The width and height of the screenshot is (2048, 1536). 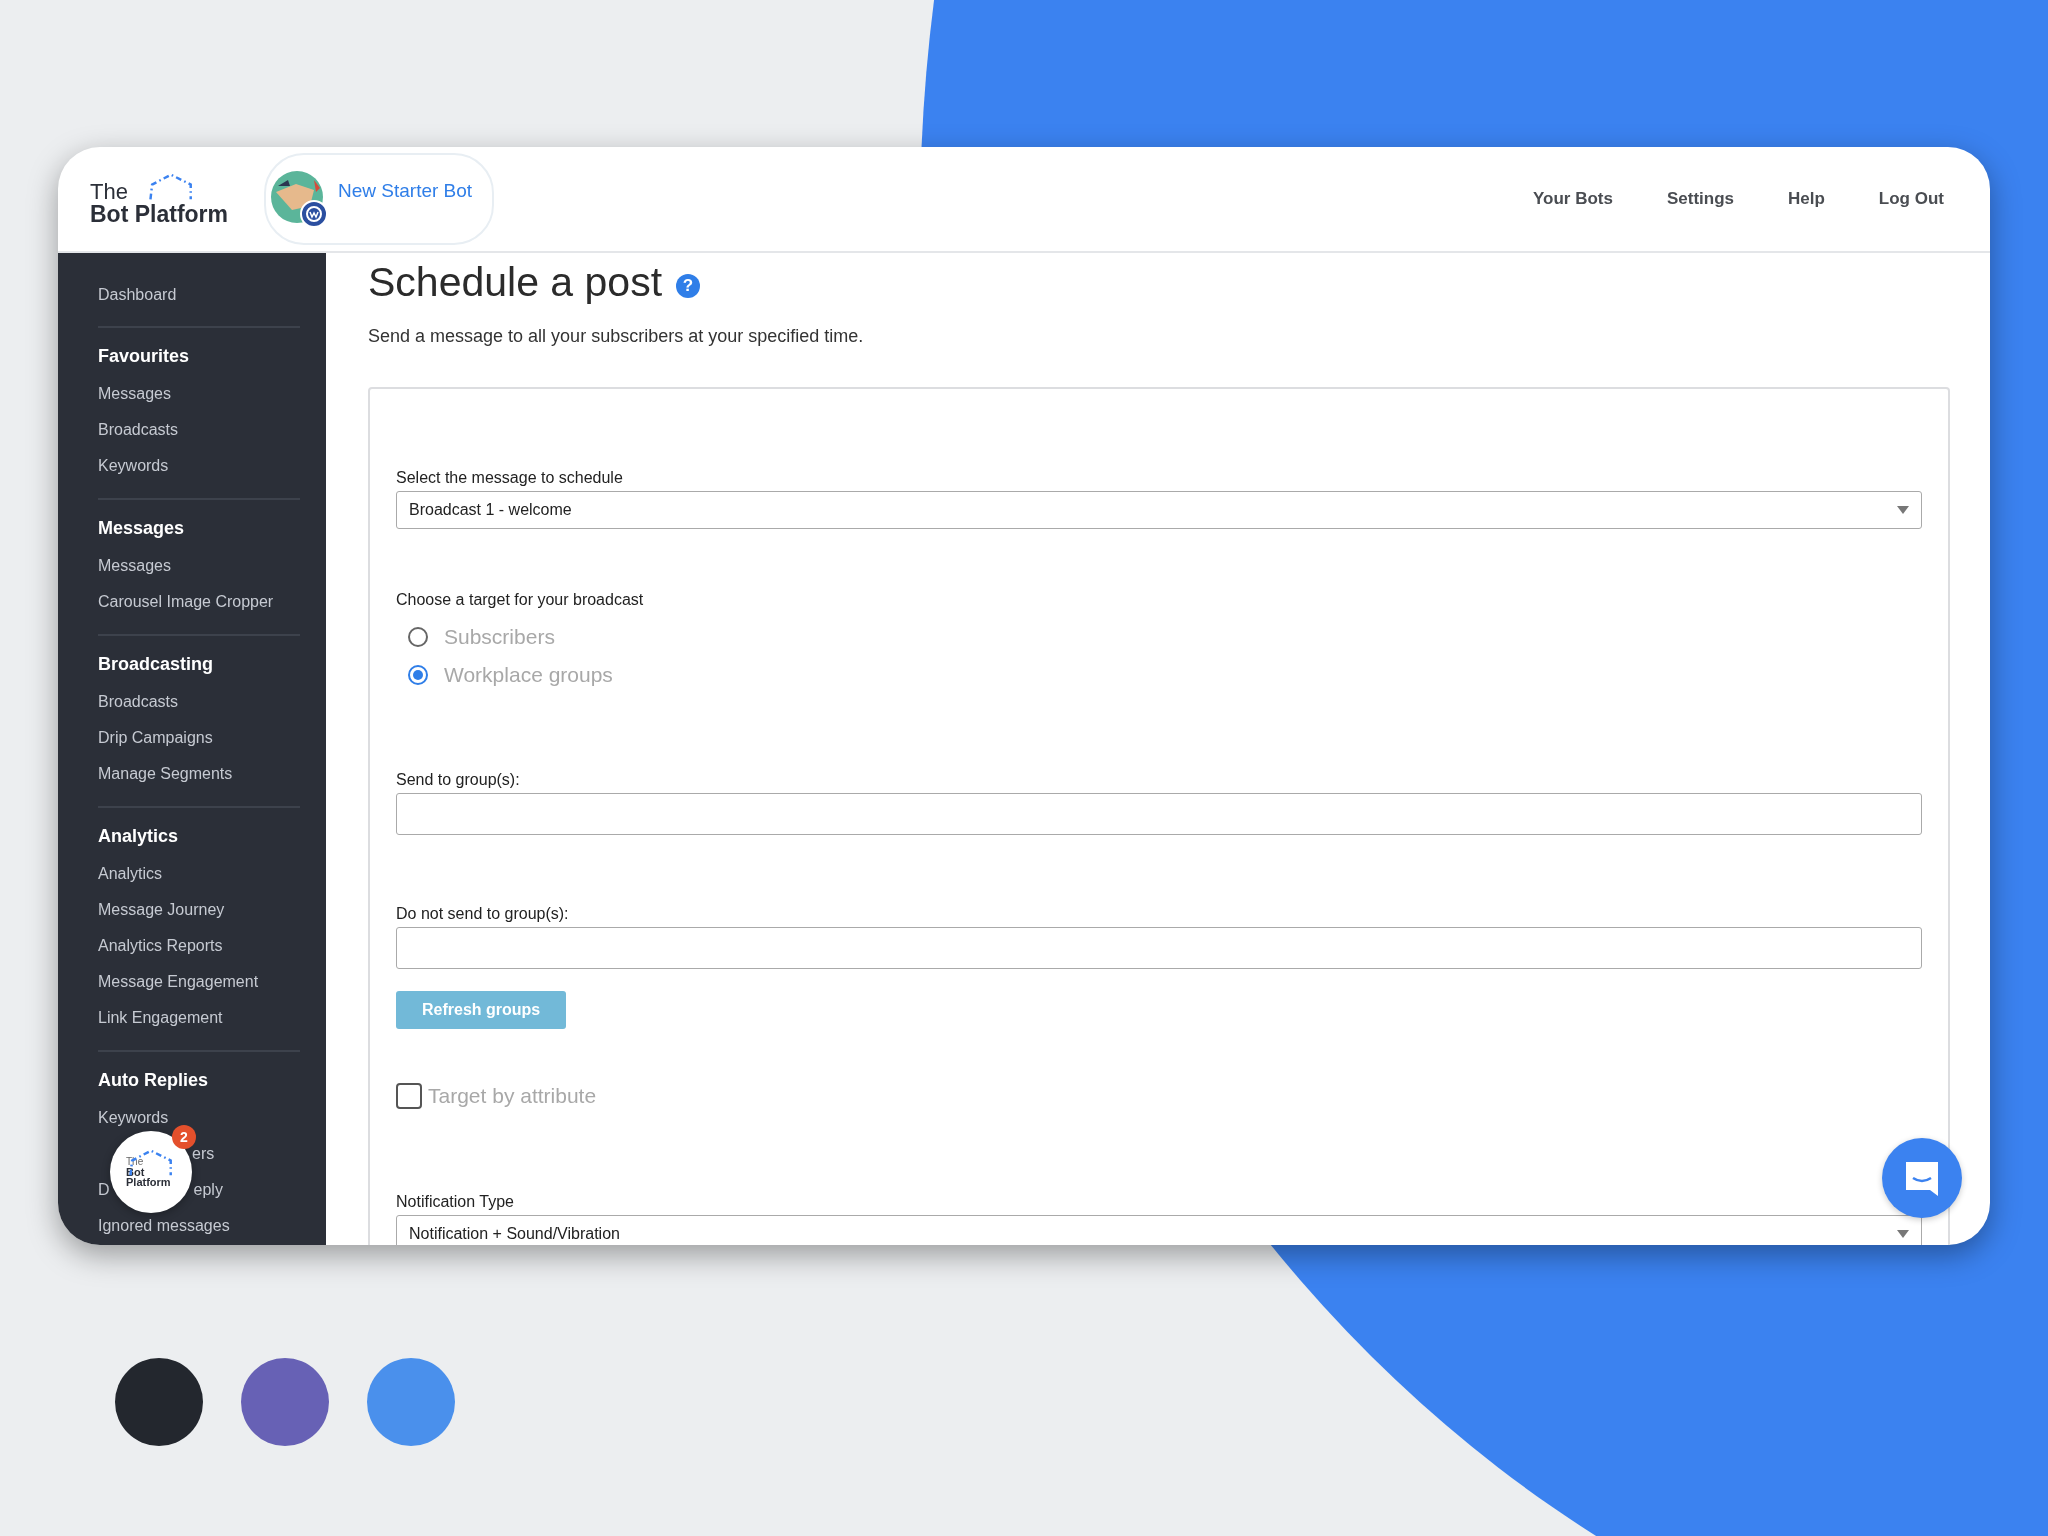 I want to click on sidebar-item: Message Engagement, so click(x=178, y=981).